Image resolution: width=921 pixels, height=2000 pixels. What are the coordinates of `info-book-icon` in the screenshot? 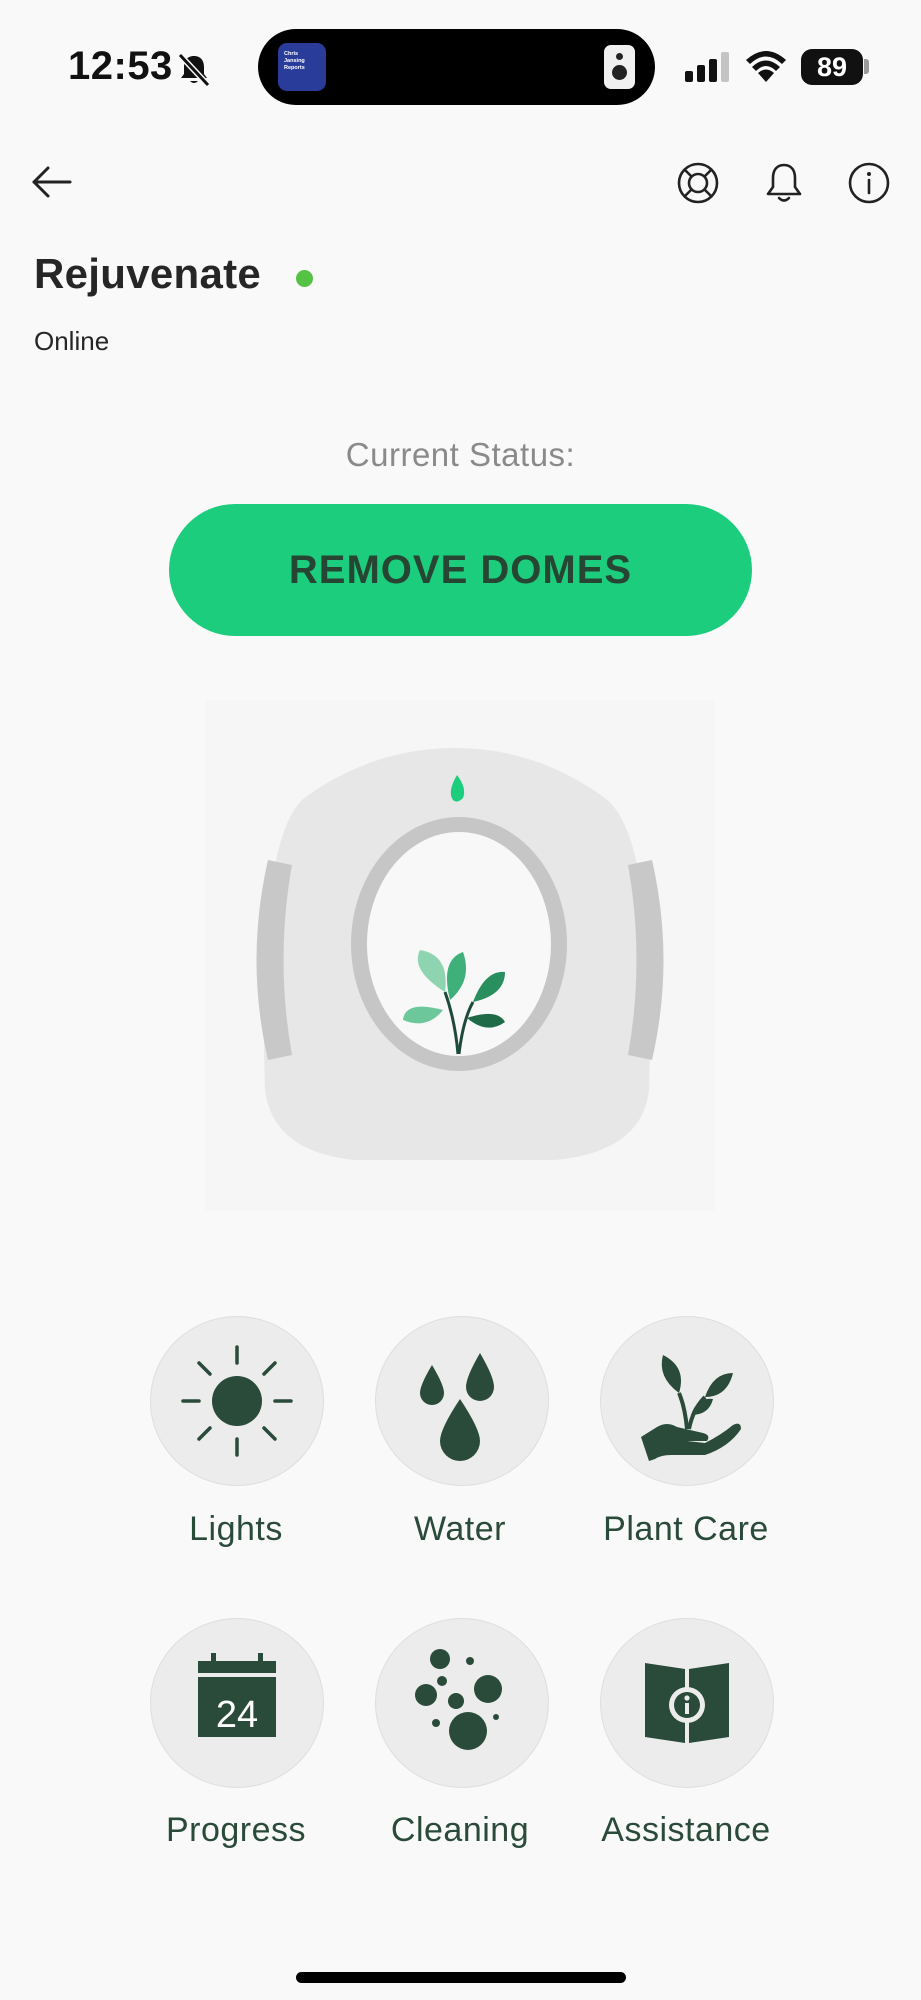 It's located at (687, 1703).